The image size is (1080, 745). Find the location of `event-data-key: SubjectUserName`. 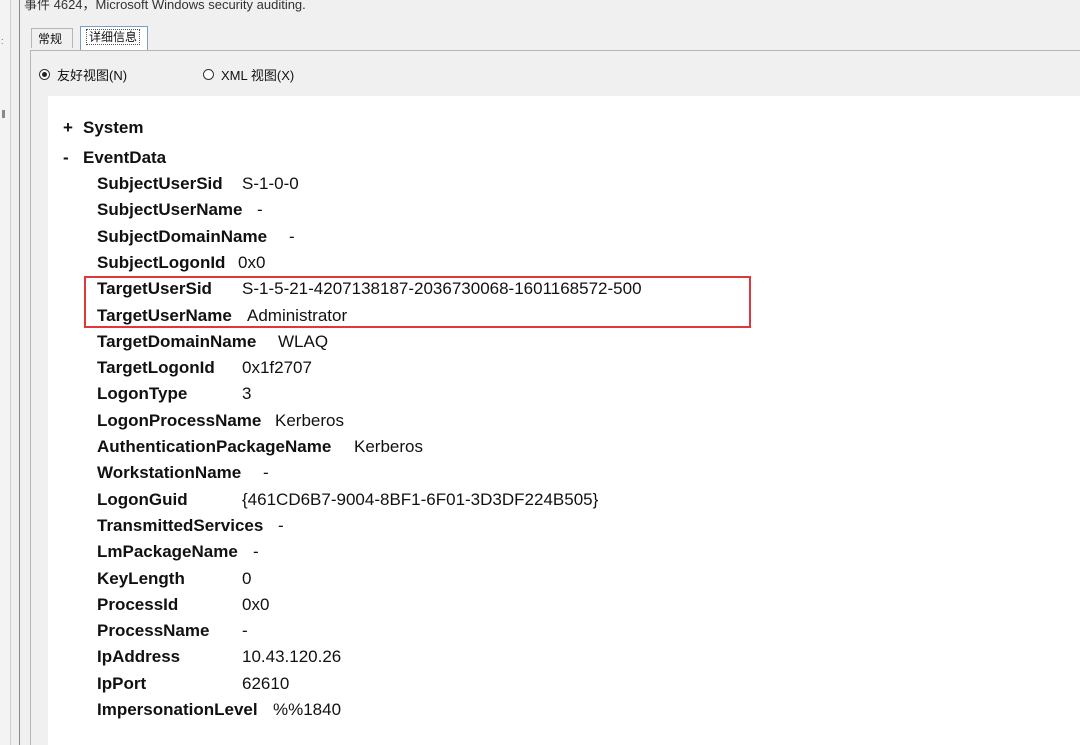

event-data-key: SubjectUserName is located at coordinates (170, 210).